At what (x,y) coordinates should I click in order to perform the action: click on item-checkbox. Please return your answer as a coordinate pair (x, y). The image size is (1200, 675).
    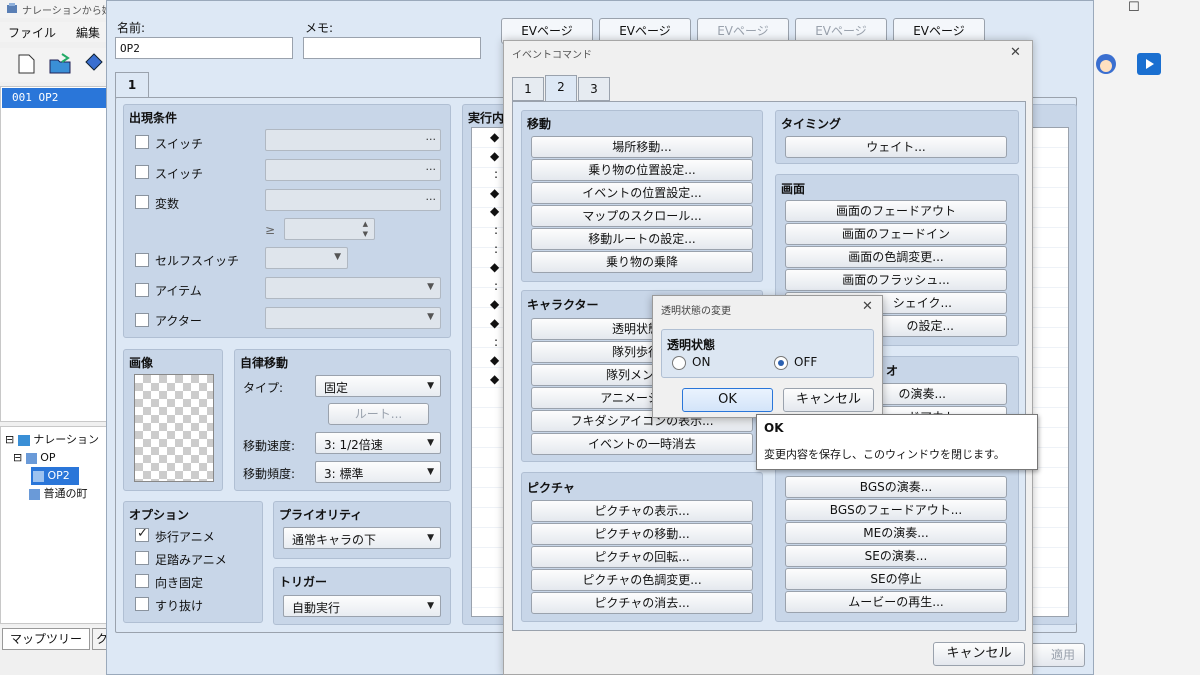
    Looking at the image, I should click on (142, 290).